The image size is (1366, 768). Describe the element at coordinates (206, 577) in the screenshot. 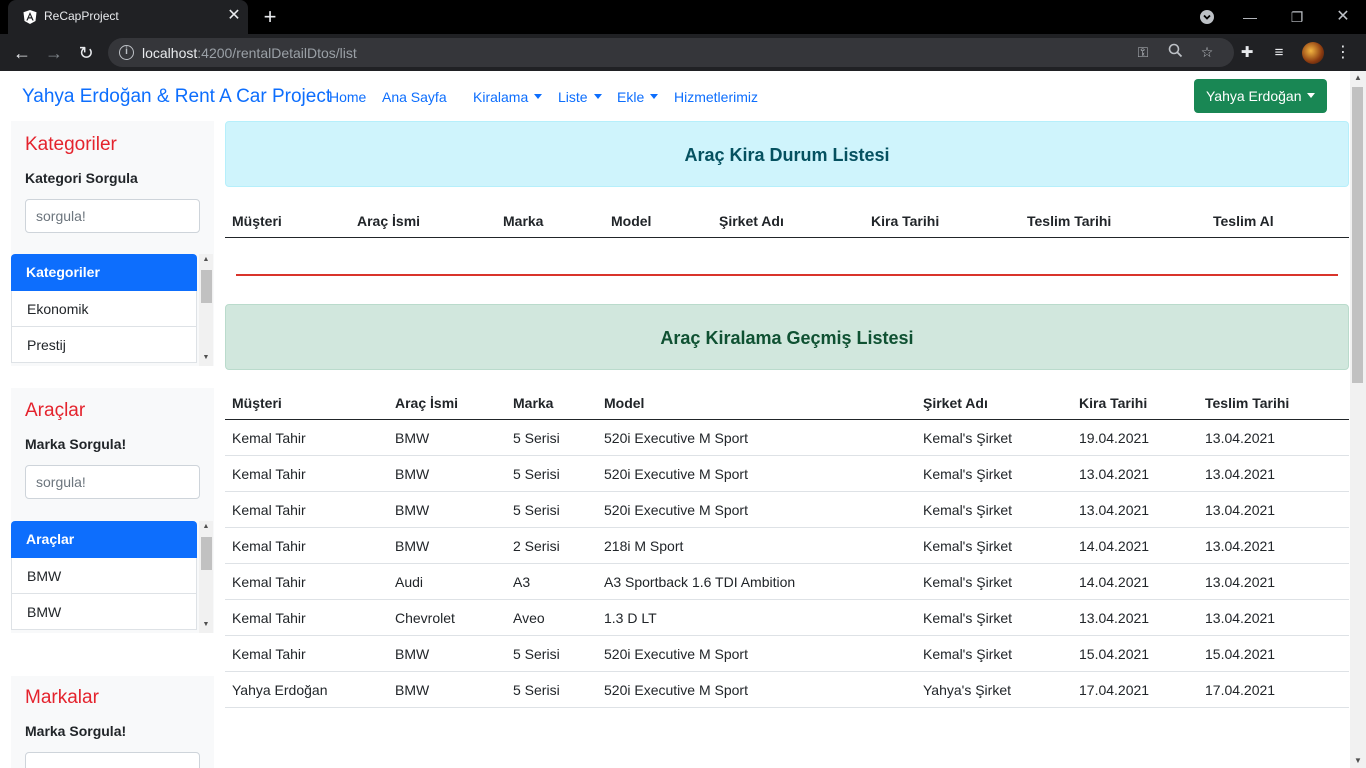

I see `car-scrollbar: ▲ ▼` at that location.